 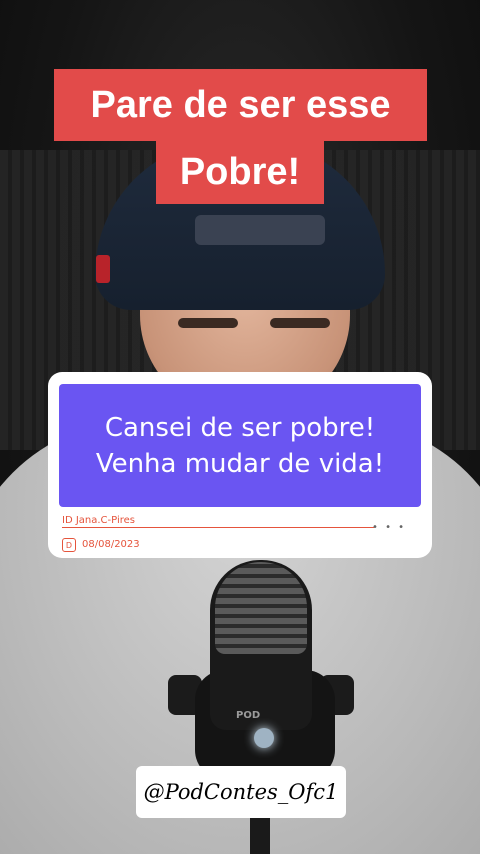 What do you see at coordinates (389, 527) in the screenshot?
I see `more-options-icon: • • •` at bounding box center [389, 527].